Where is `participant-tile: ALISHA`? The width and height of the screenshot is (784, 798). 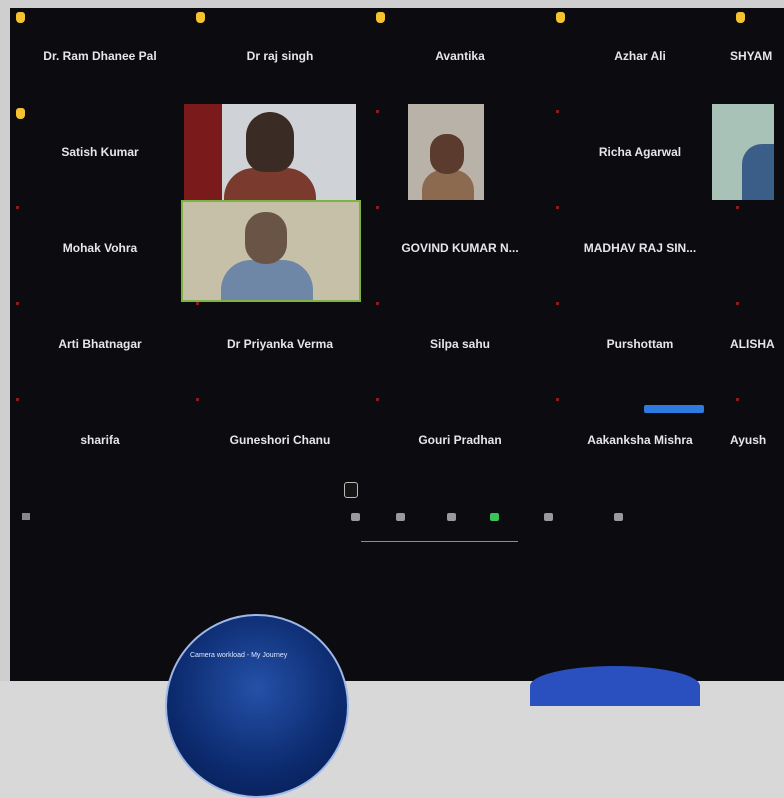
participant-tile: ALISHA is located at coordinates (757, 344).